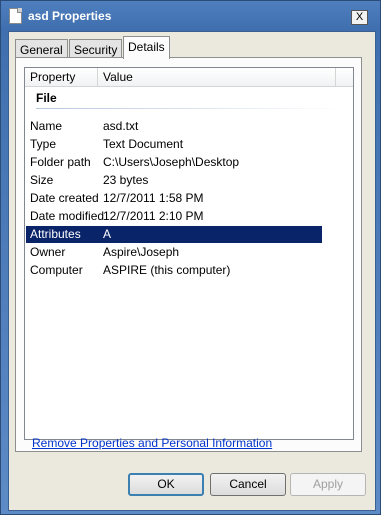  I want to click on property-value: 12/7/2011 2:10 PM, so click(153, 216).